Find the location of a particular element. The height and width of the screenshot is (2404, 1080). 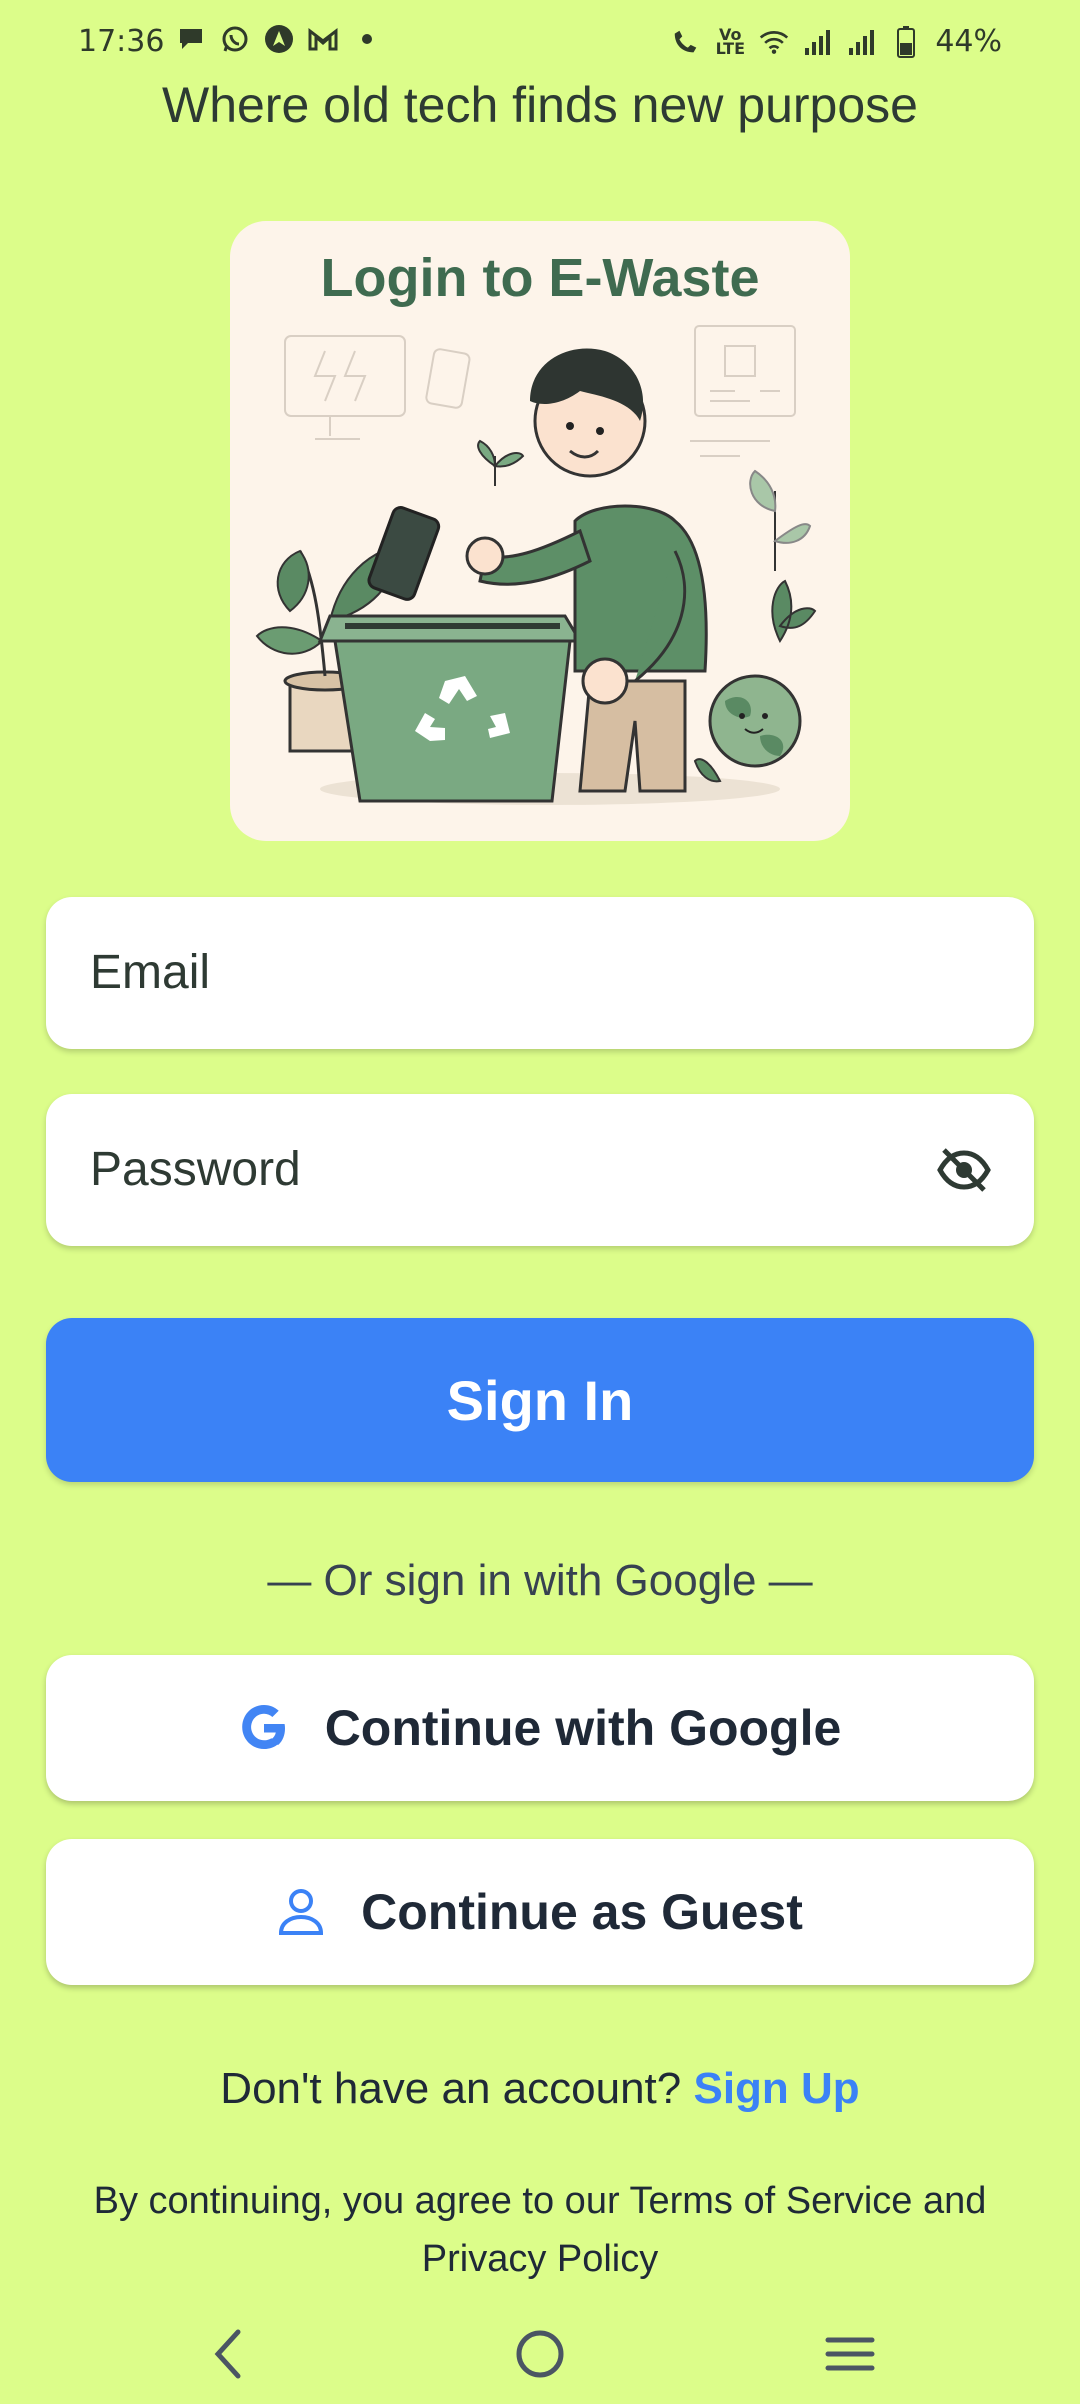

terms-line-2: Privacy Policy is located at coordinates (540, 2259).